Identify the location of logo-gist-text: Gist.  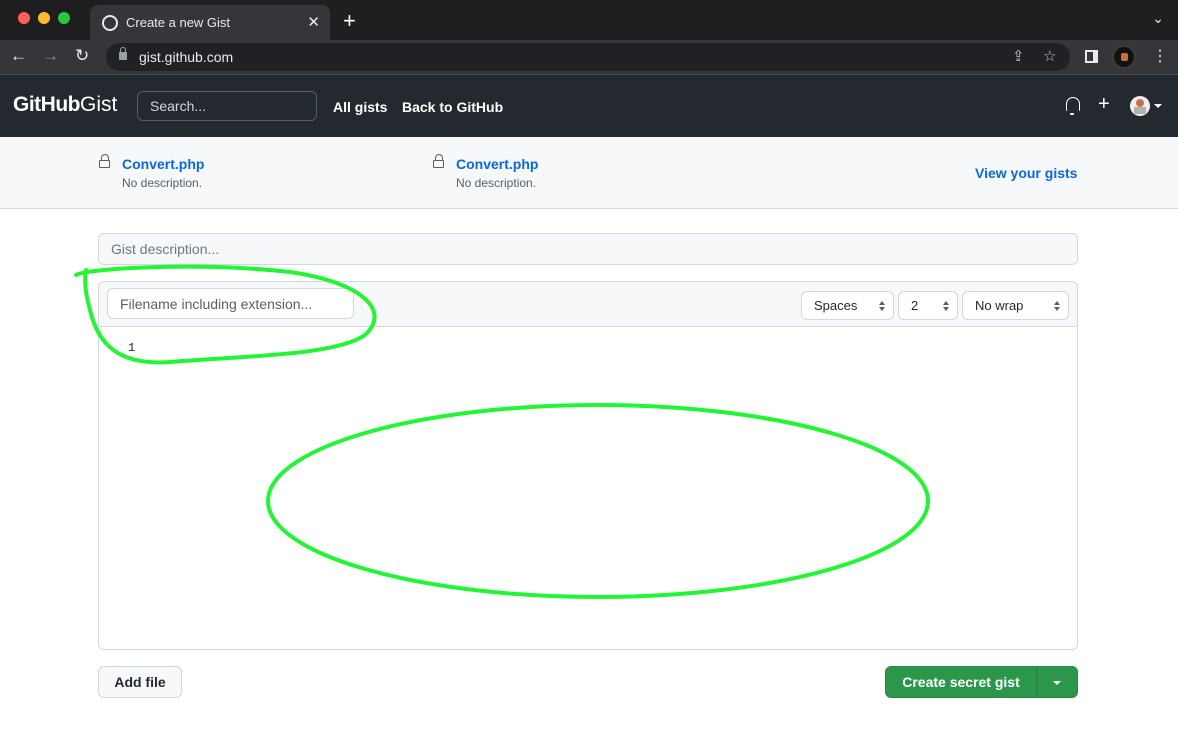
(98, 104).